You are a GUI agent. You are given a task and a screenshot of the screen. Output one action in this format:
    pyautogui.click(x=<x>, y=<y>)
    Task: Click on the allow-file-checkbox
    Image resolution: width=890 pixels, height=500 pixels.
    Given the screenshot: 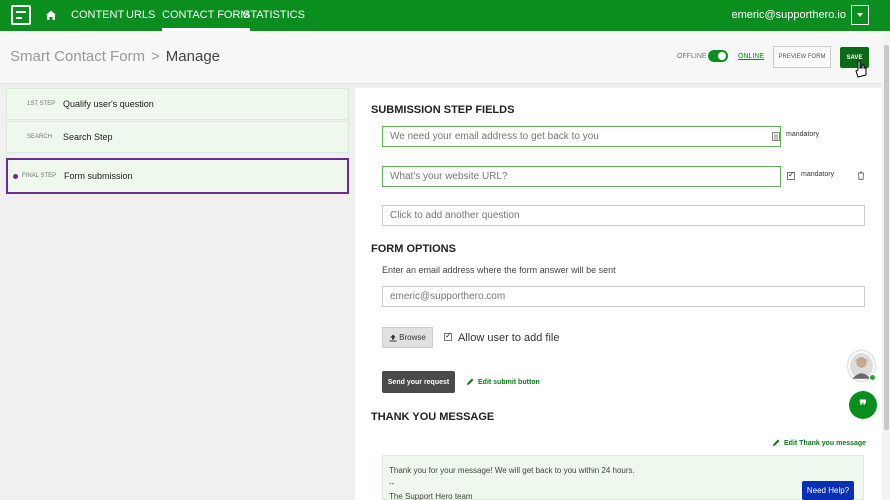 What is the action you would take?
    pyautogui.click(x=448, y=336)
    